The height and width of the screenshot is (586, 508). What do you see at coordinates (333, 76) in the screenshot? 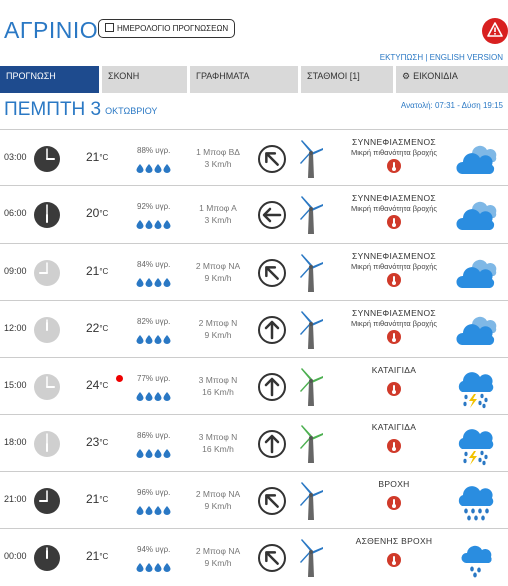
I see `tab-label: ΣΤΑΘΜΟΙ [1]` at bounding box center [333, 76].